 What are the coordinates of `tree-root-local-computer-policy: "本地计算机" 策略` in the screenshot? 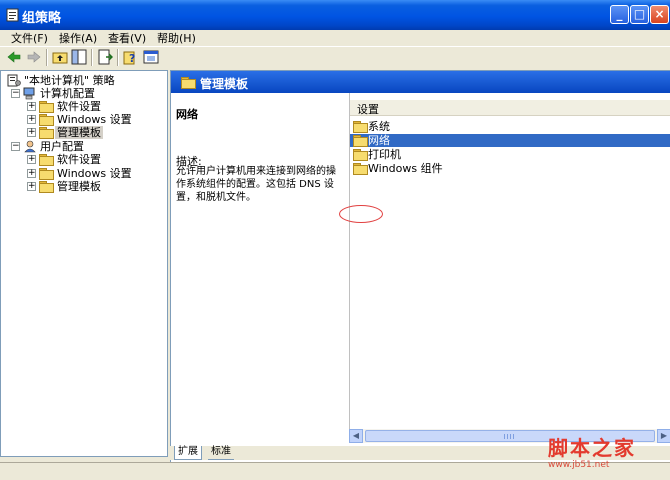 It's located at (87, 80).